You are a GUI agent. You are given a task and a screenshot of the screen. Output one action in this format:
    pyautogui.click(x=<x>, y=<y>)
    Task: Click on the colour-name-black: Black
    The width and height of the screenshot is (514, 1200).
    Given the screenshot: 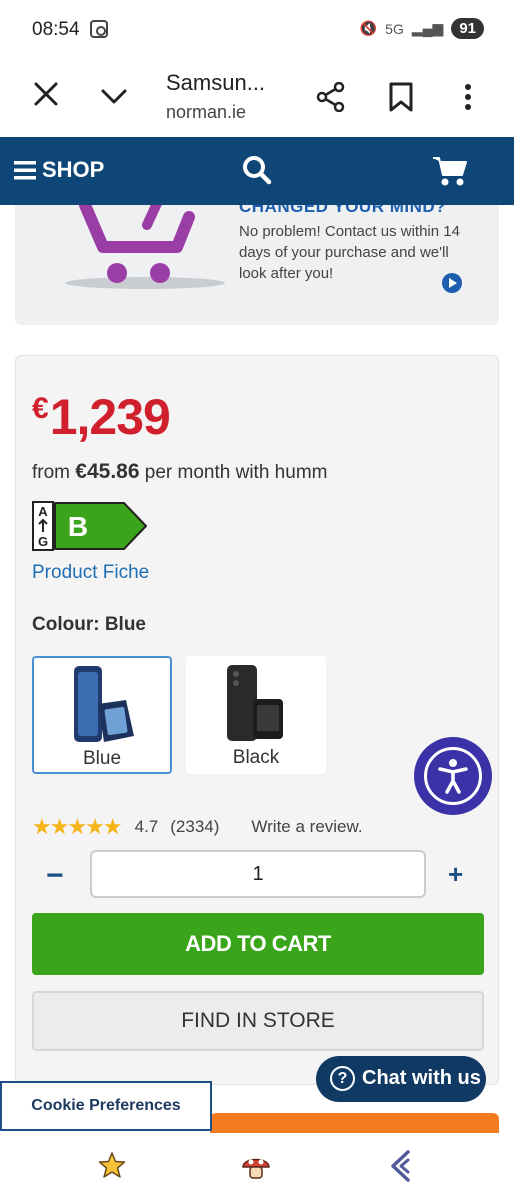 What is the action you would take?
    pyautogui.click(x=256, y=757)
    